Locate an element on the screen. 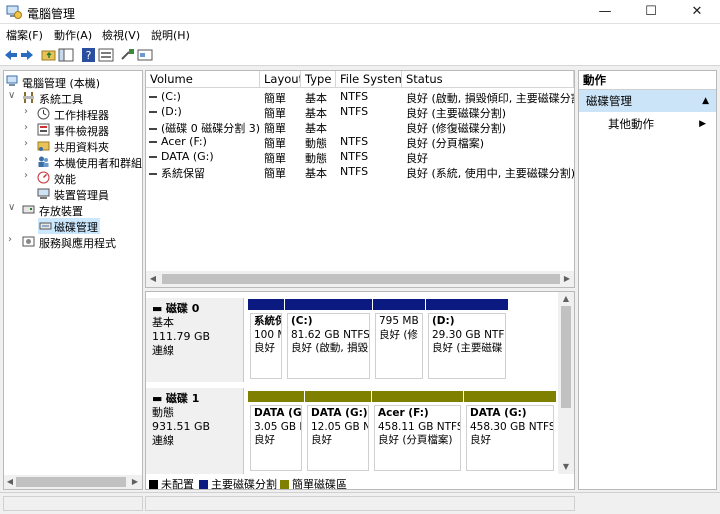 This screenshot has height=514, width=720. menu-bar: 檔案(F) 動作(A) 檢視(V) 說明(H) is located at coordinates (360, 34).